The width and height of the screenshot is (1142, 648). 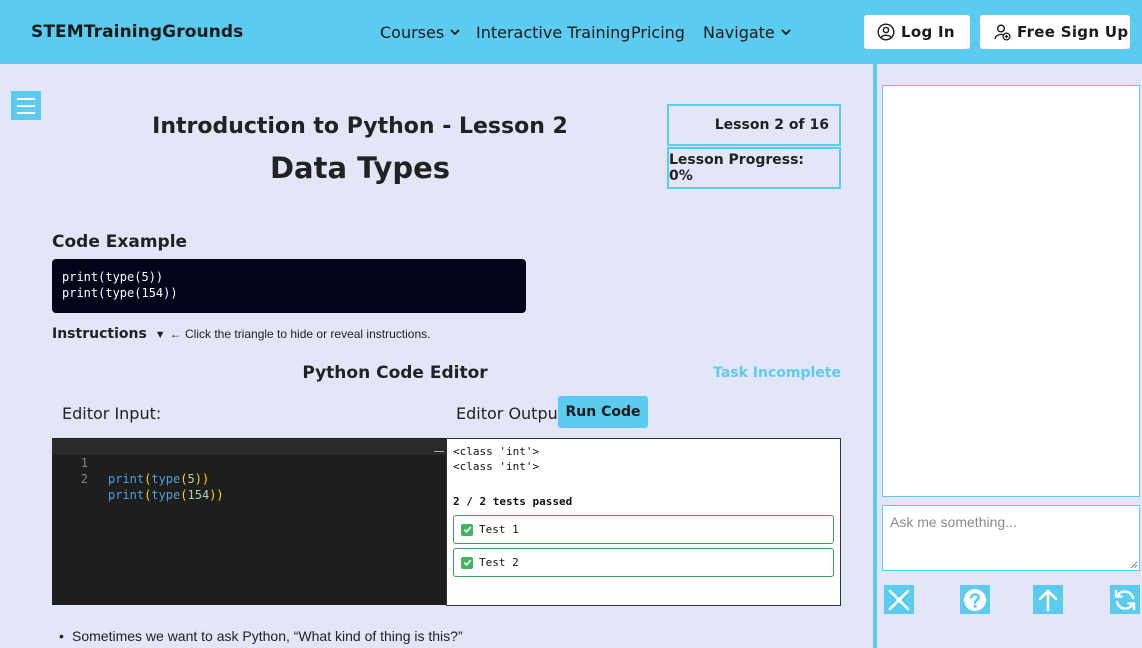 What do you see at coordinates (84, 479) in the screenshot?
I see `line-number: 2` at bounding box center [84, 479].